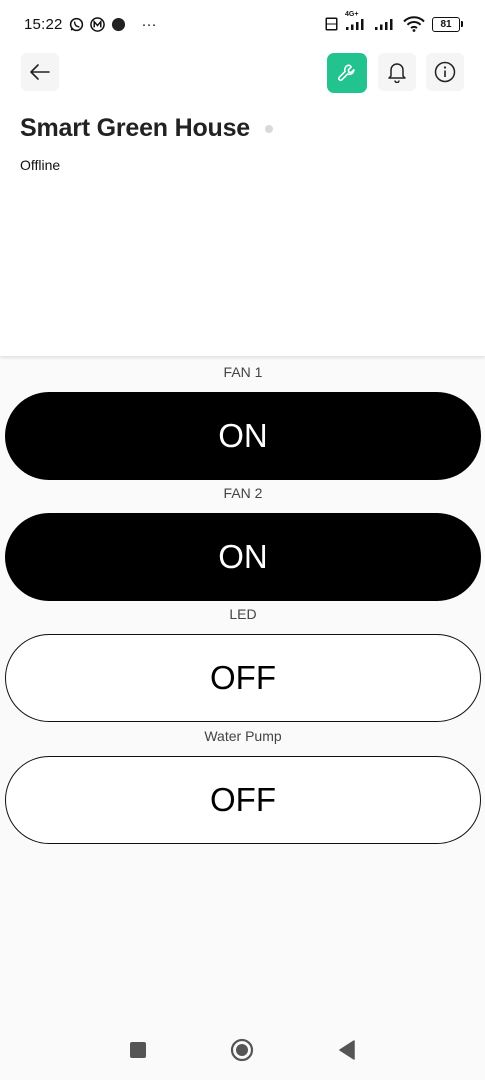  I want to click on settings-wrench-button, so click(347, 73).